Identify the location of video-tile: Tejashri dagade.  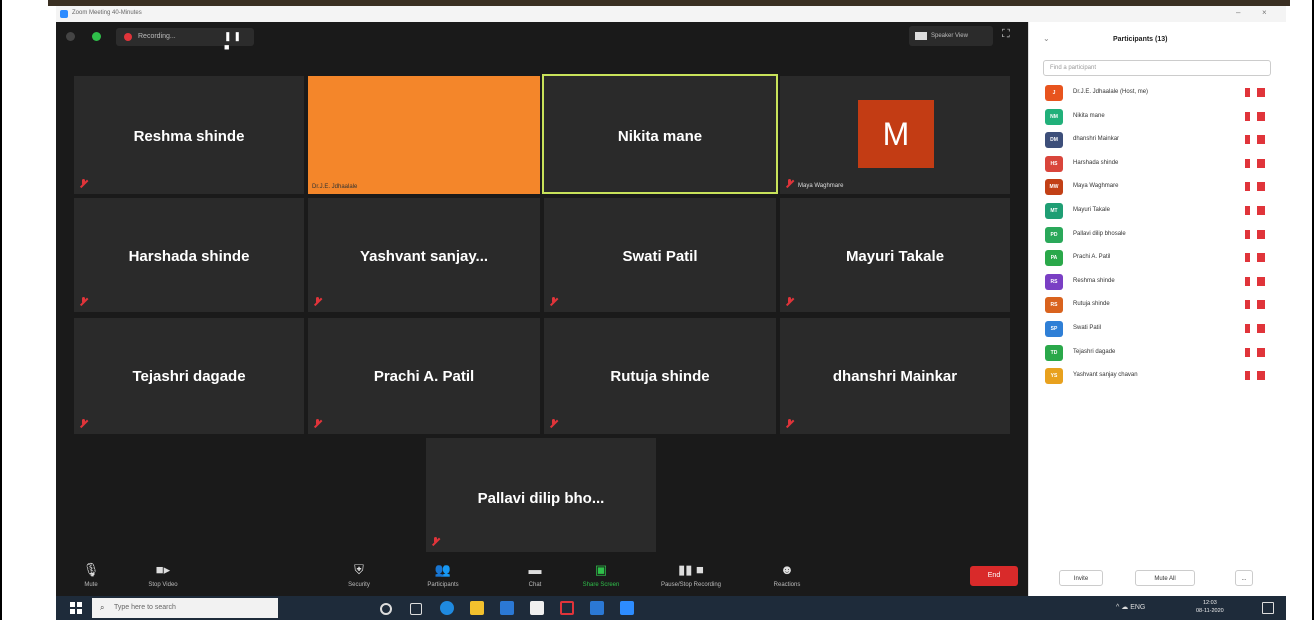
(189, 376).